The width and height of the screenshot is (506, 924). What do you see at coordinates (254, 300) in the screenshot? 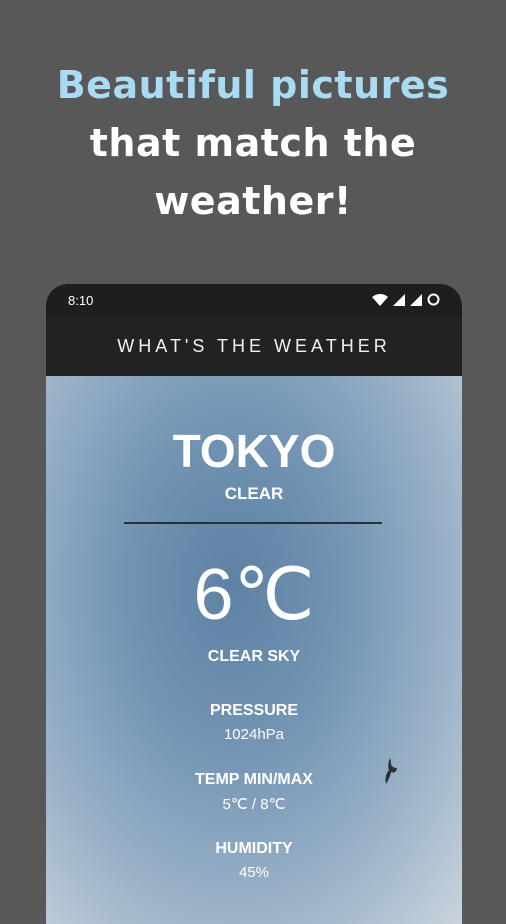
I see `status-bar: 8:10` at bounding box center [254, 300].